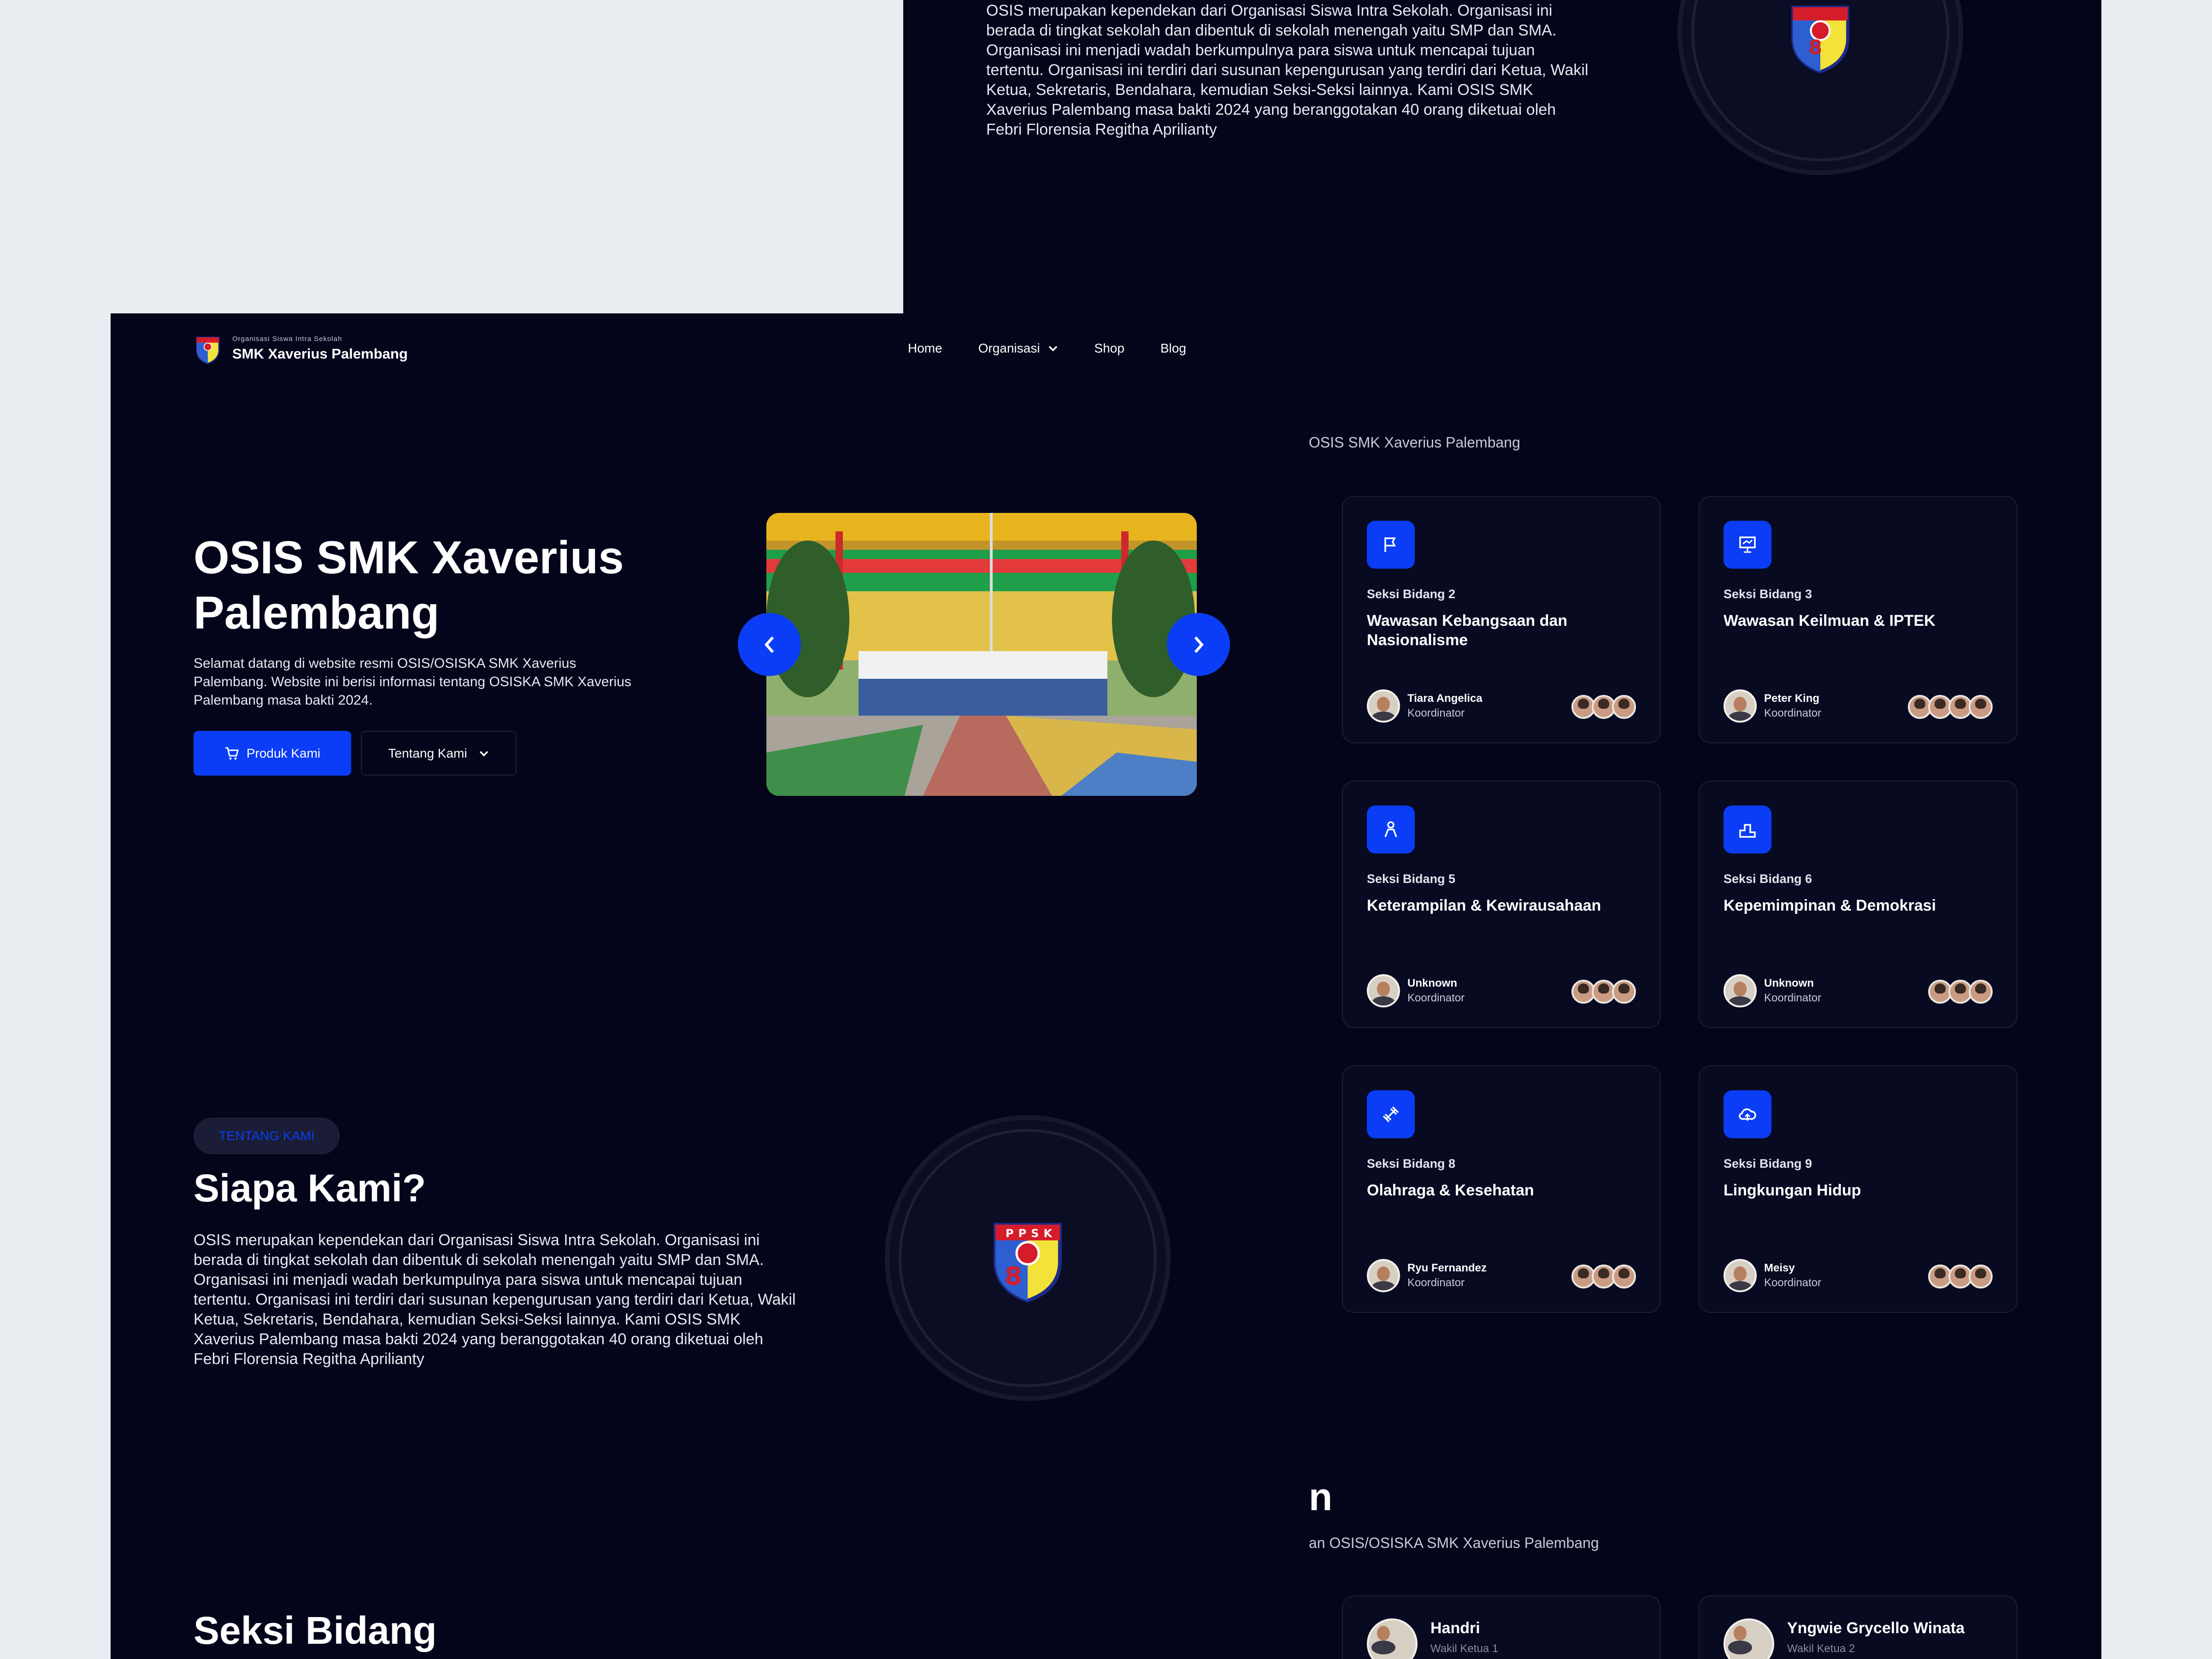  Describe the element at coordinates (1792, 698) in the screenshot. I see `coordinator-name: Peter King` at that location.